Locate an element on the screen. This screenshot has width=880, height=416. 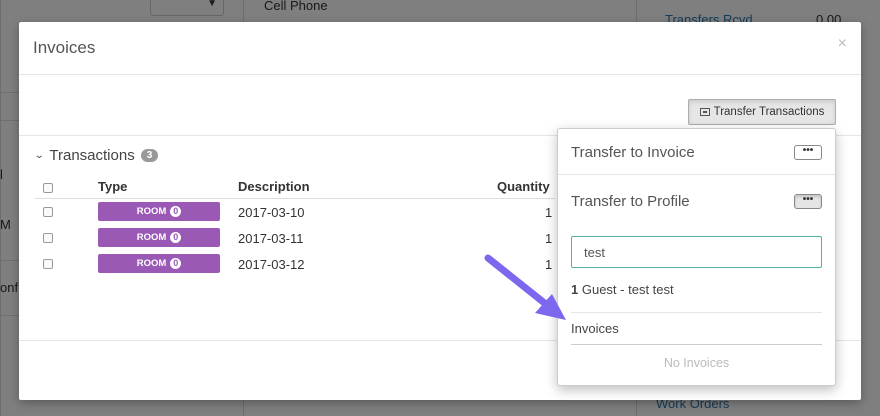
transfer-to-invoice-row: Transfer to Invoice ••• is located at coordinates (696, 152).